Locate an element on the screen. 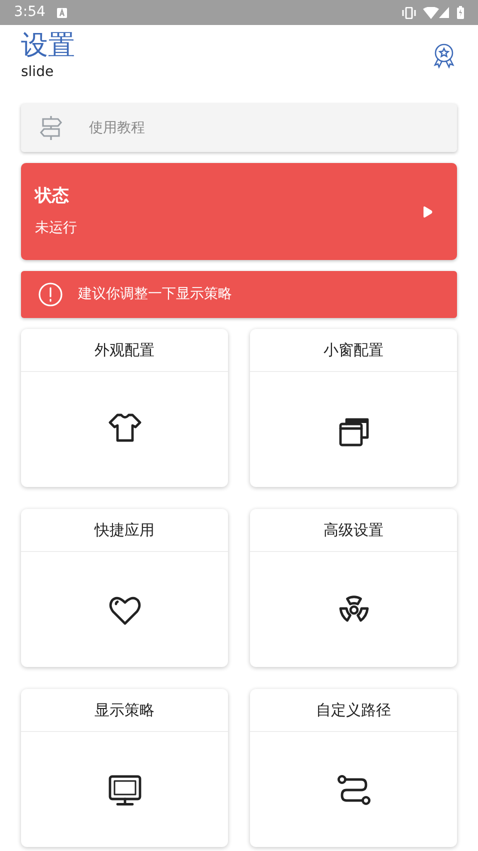 Image resolution: width=478 pixels, height=851 pixels. status-title: 状态 is located at coordinates (52, 196).